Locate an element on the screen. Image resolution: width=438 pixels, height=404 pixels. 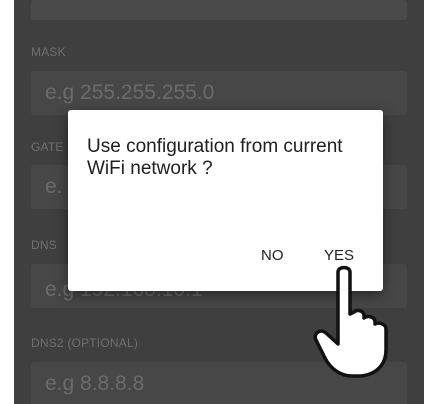
no-button: NO is located at coordinates (272, 255).